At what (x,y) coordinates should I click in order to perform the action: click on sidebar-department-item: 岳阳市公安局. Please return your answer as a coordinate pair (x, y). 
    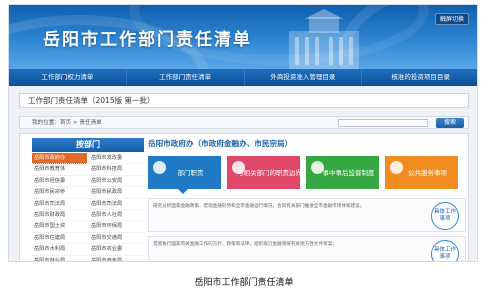
    Looking at the image, I should click on (116, 182).